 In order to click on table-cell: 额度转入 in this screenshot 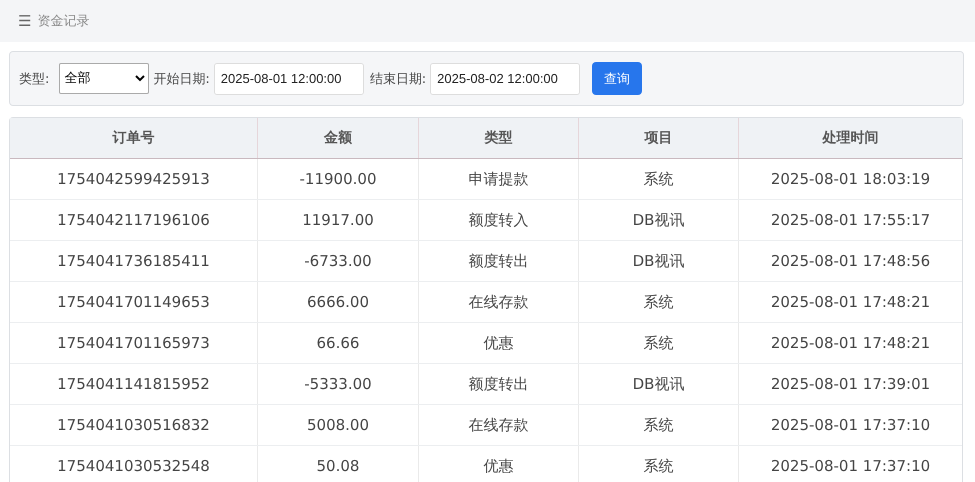, I will do `click(499, 220)`.